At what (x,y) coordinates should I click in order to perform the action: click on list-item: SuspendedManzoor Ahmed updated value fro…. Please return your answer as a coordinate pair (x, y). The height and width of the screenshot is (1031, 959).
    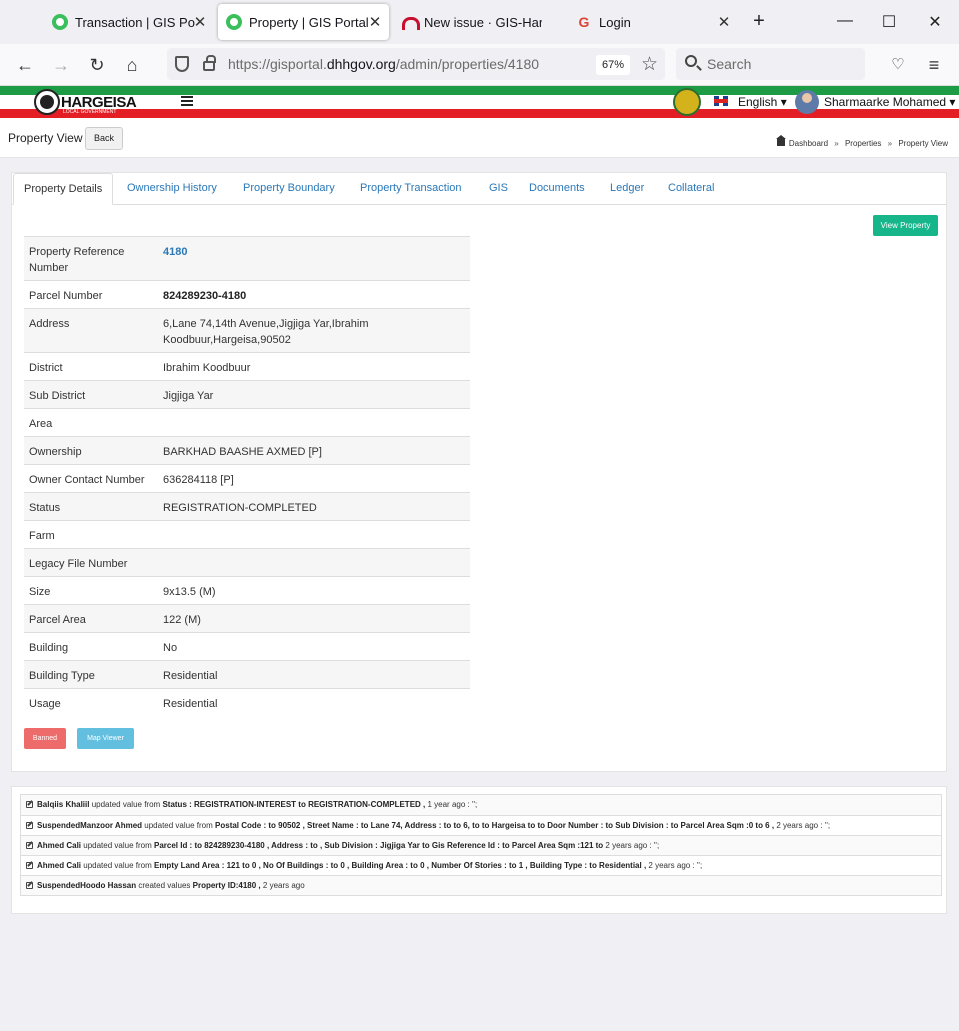
    Looking at the image, I should click on (481, 825).